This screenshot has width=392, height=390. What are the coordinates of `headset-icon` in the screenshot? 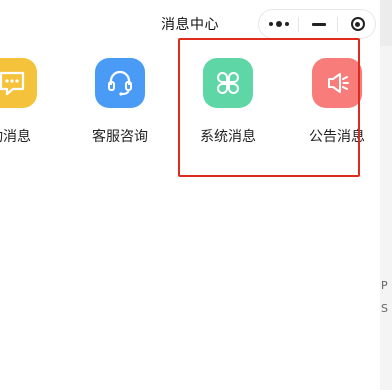 It's located at (120, 83).